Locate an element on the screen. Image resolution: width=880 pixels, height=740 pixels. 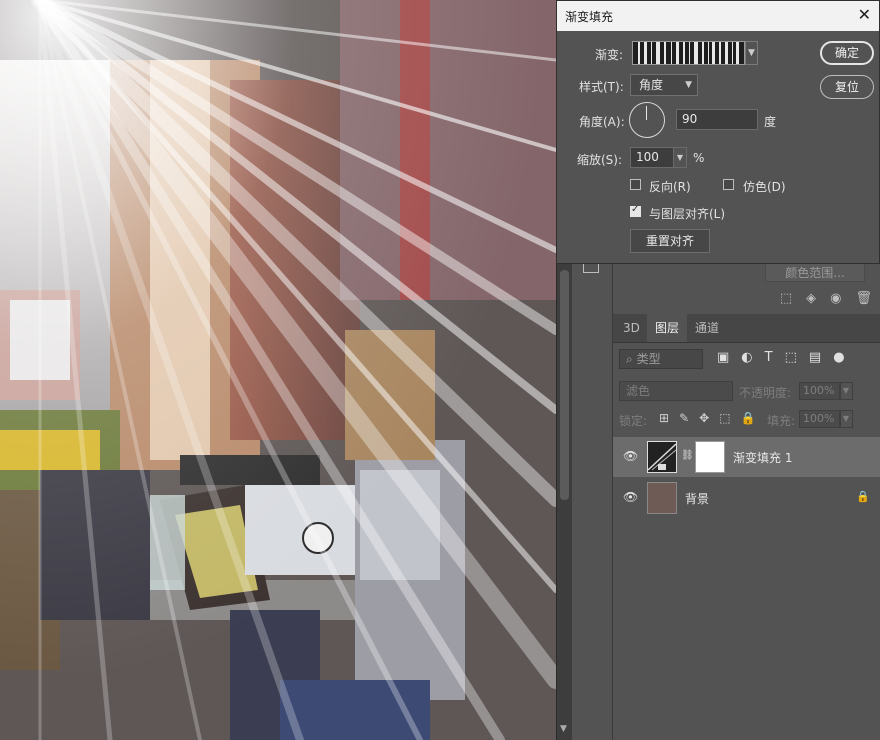
close-icon: ✕ is located at coordinates (864, 14).